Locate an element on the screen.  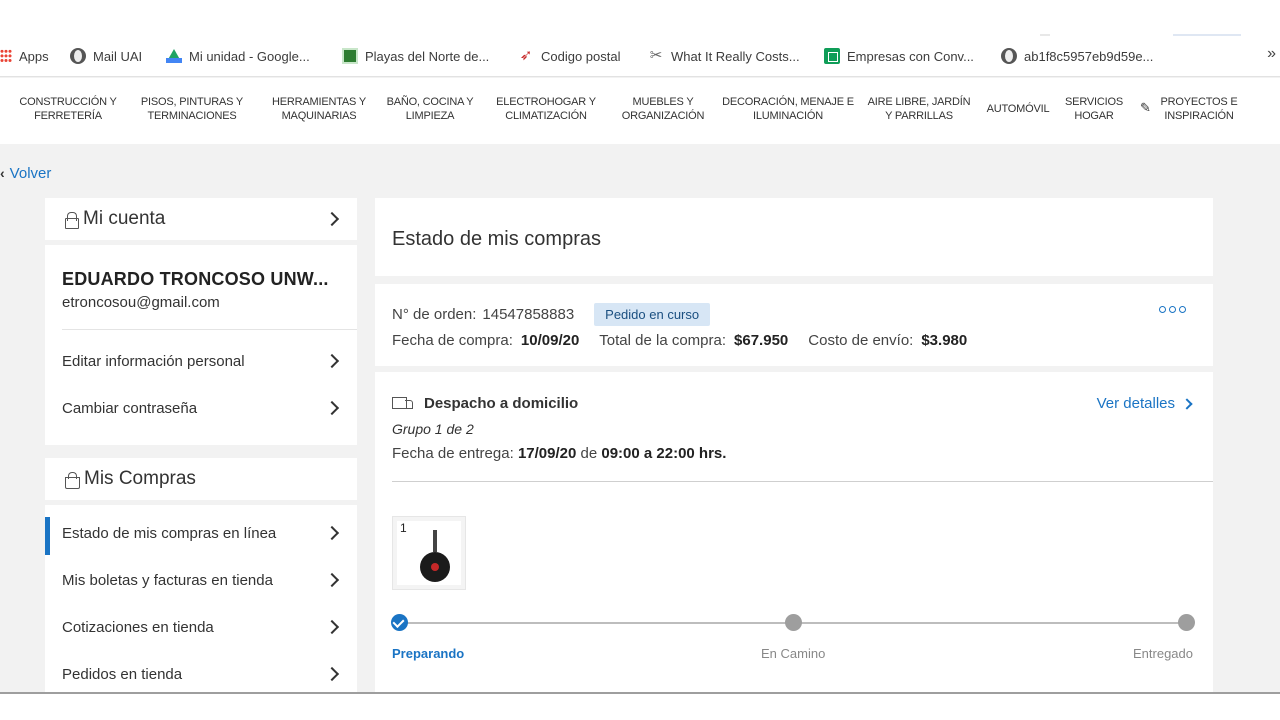
total-label: Total de la compra: is located at coordinates (663, 340).